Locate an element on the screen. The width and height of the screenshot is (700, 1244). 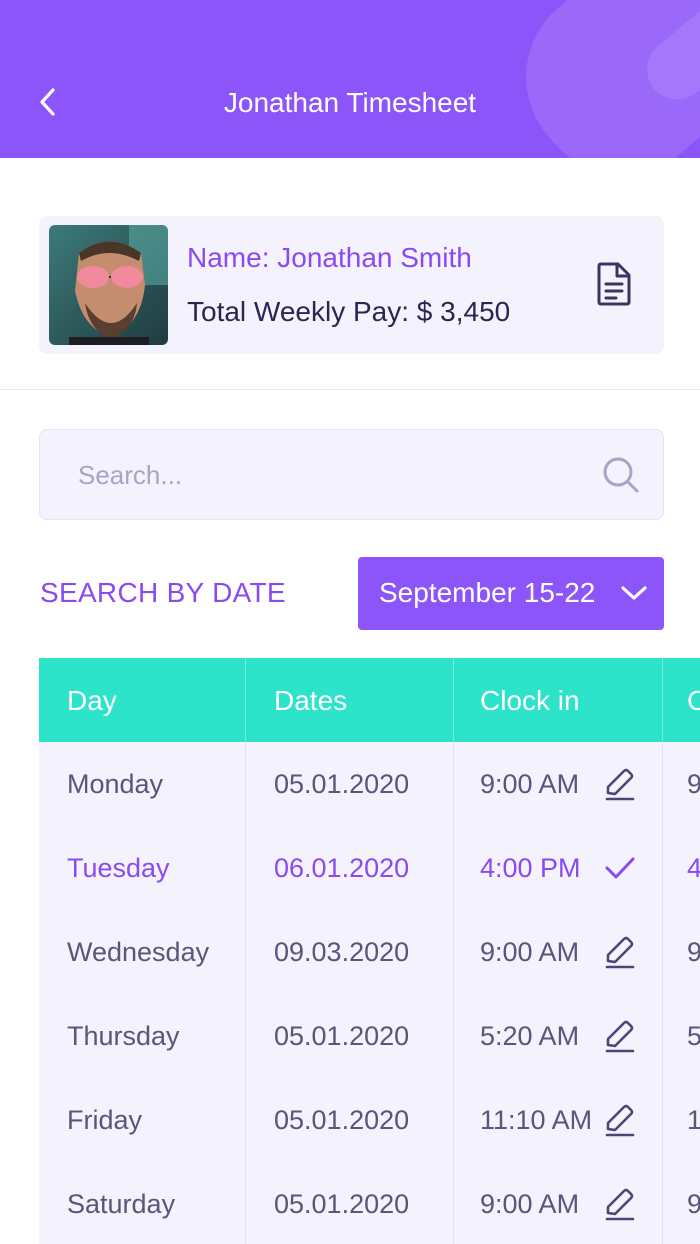
check-button is located at coordinates (620, 868).